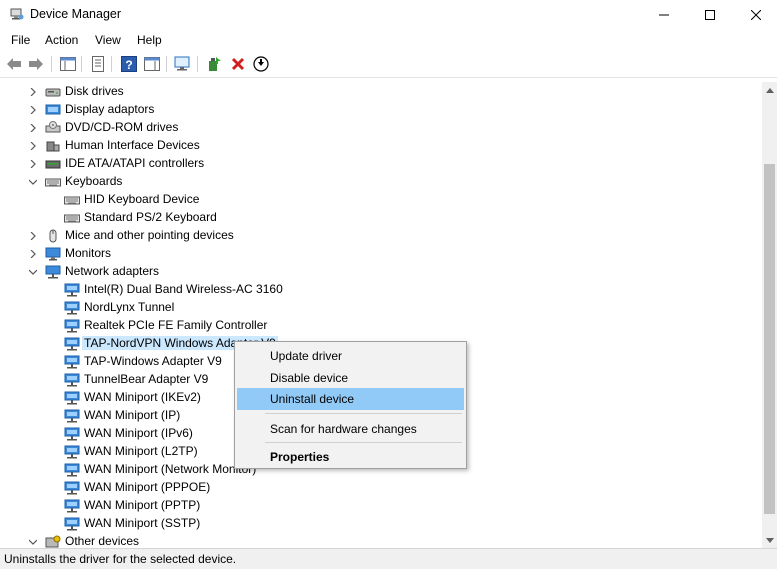 Image resolution: width=777 pixels, height=569 pixels. What do you see at coordinates (53, 236) in the screenshot?
I see `mouse-icon` at bounding box center [53, 236].